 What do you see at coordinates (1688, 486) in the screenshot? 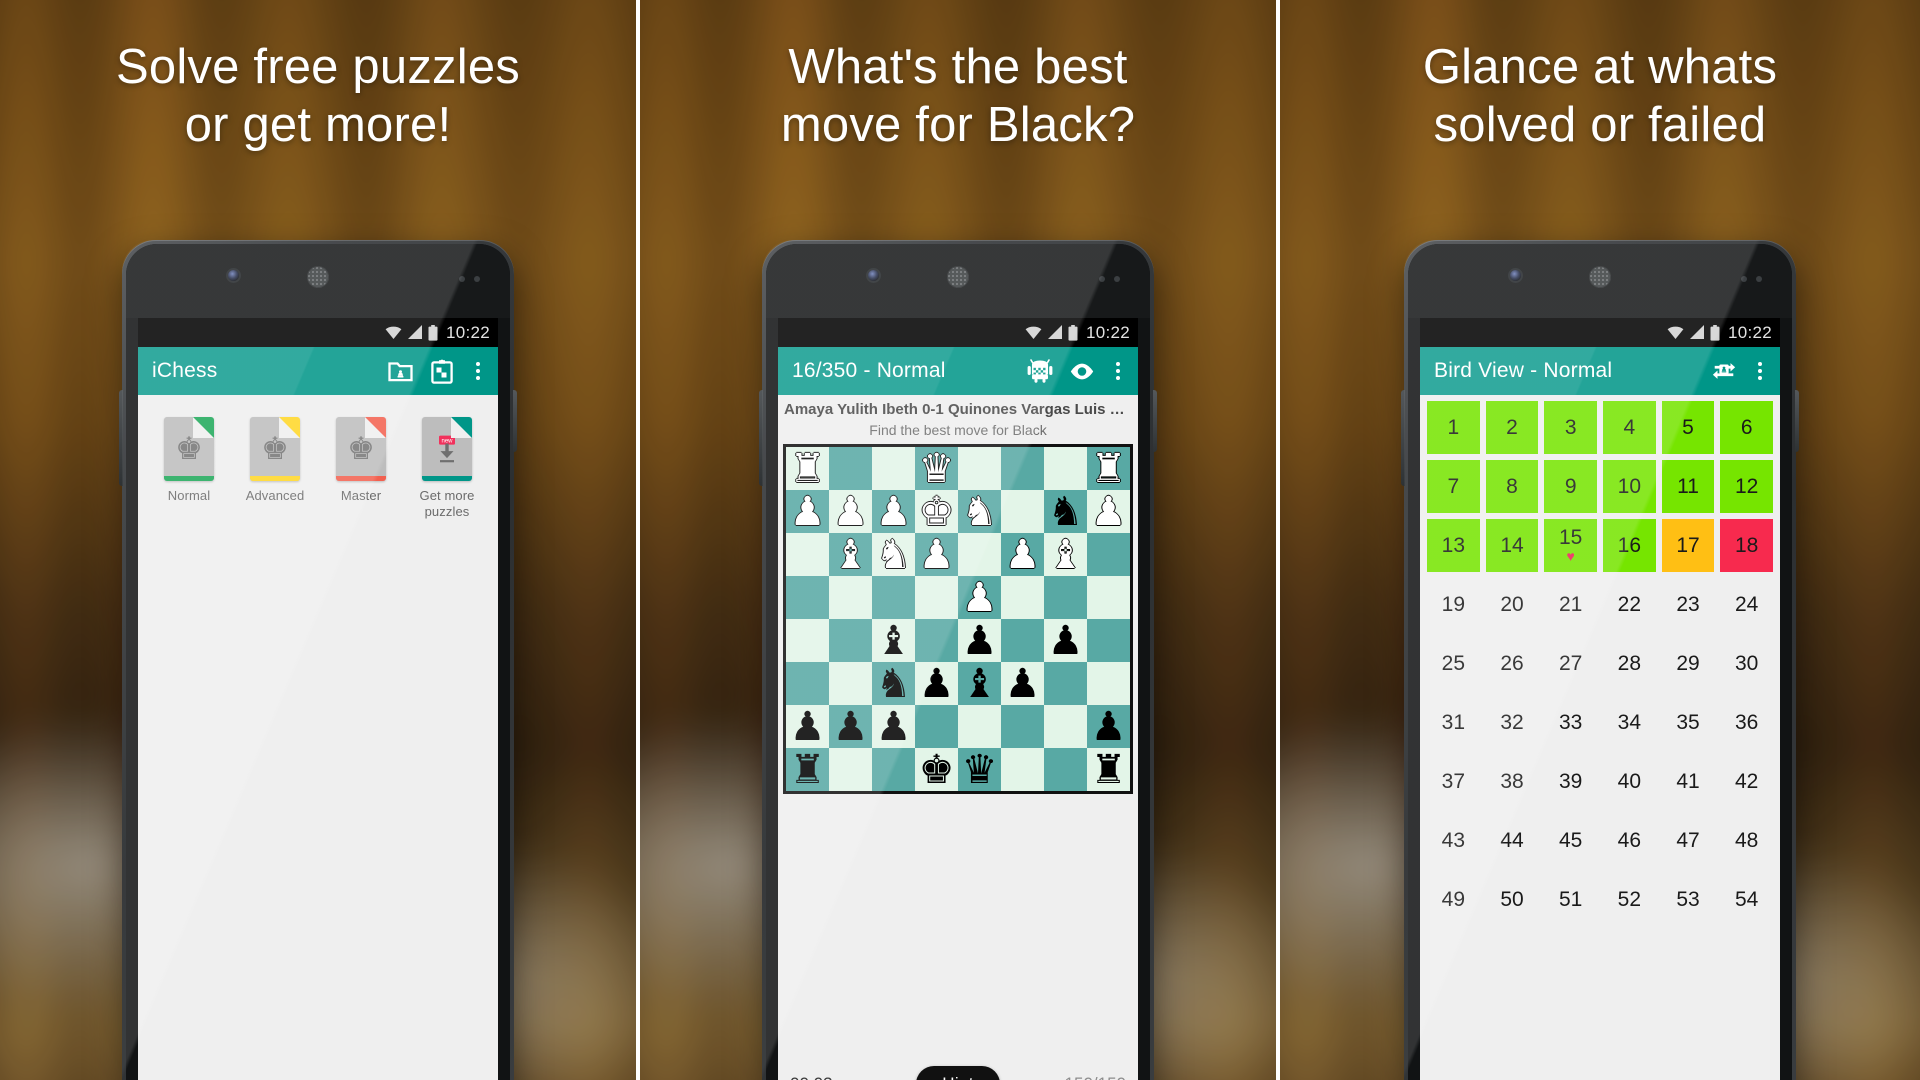
I see `bird-view-cell: 11` at bounding box center [1688, 486].